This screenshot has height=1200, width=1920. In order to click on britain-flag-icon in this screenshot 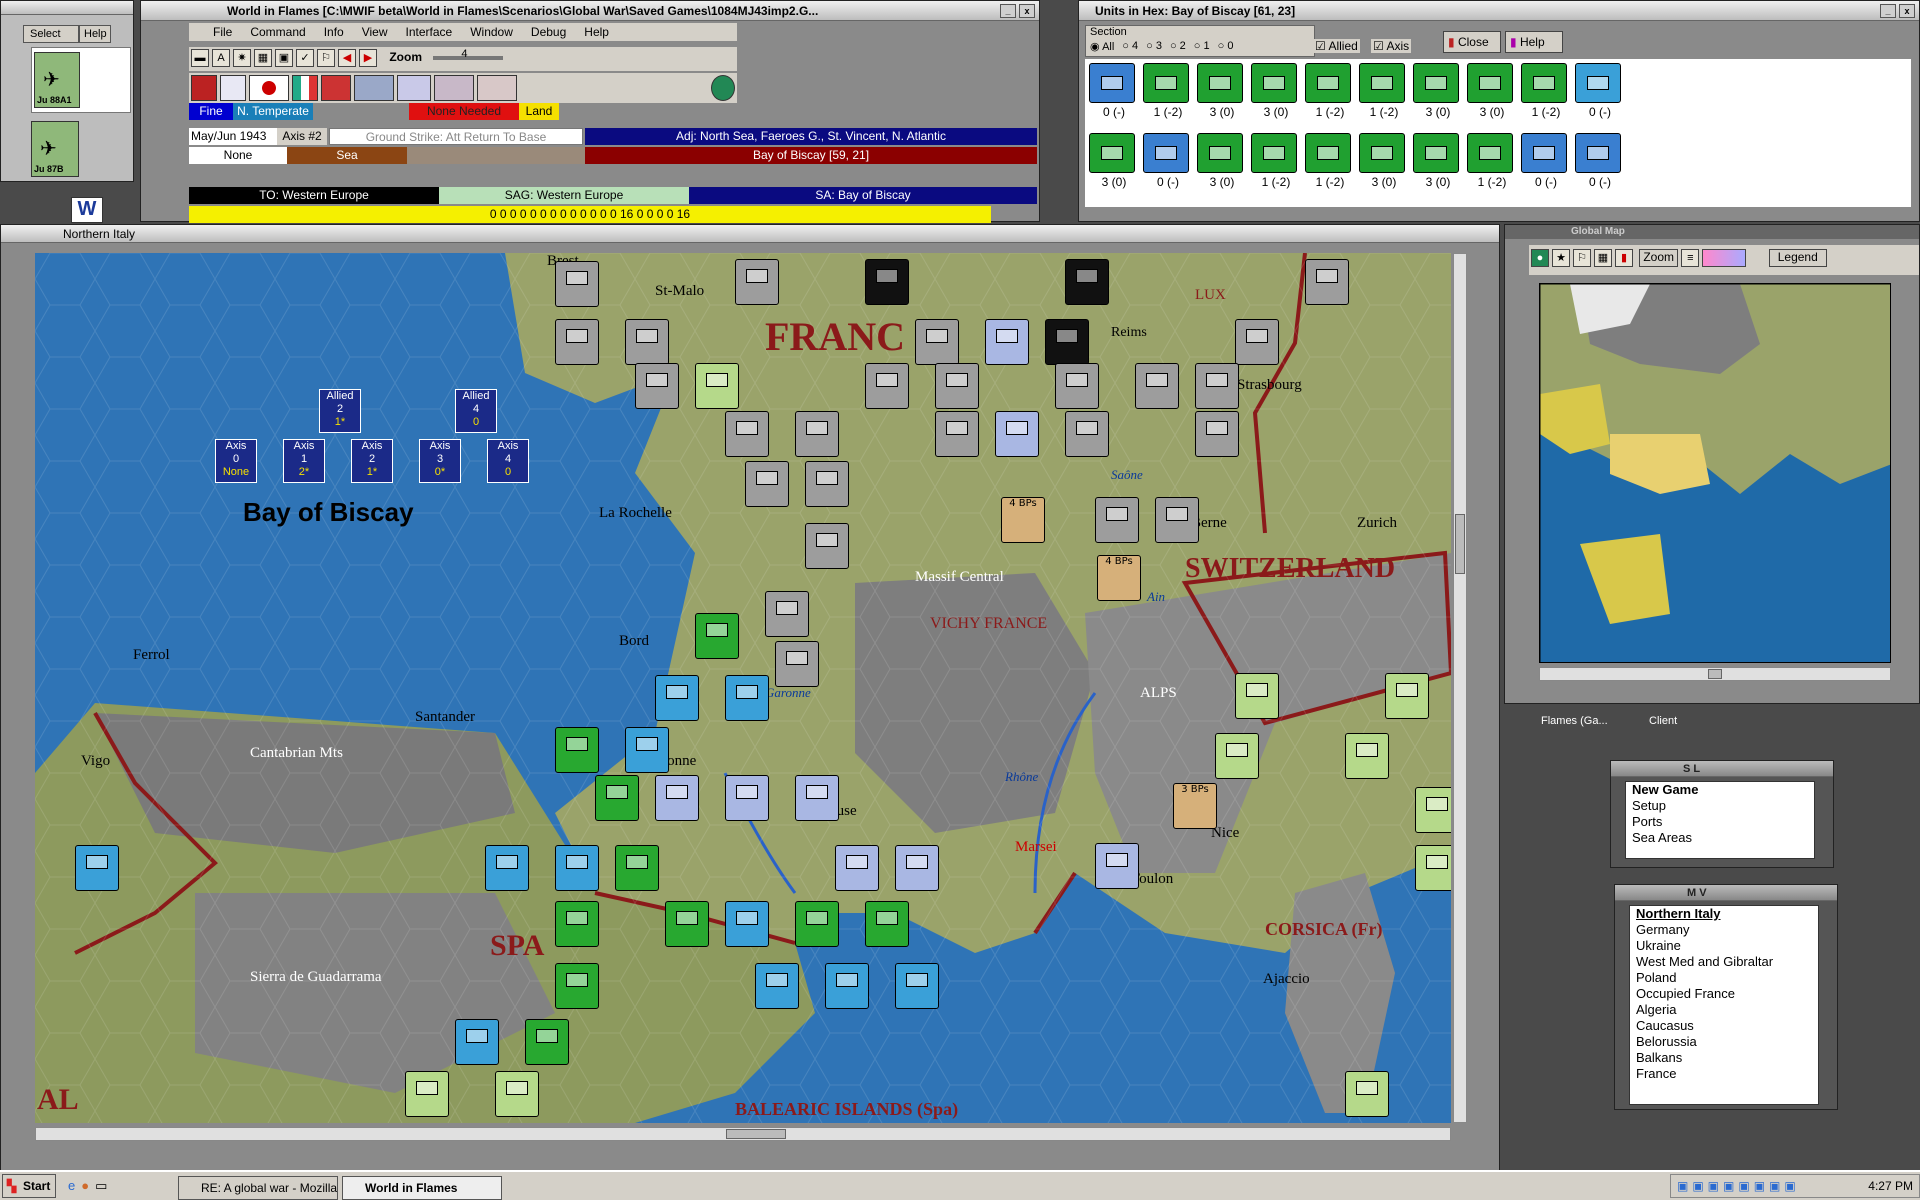, I will do `click(374, 88)`.